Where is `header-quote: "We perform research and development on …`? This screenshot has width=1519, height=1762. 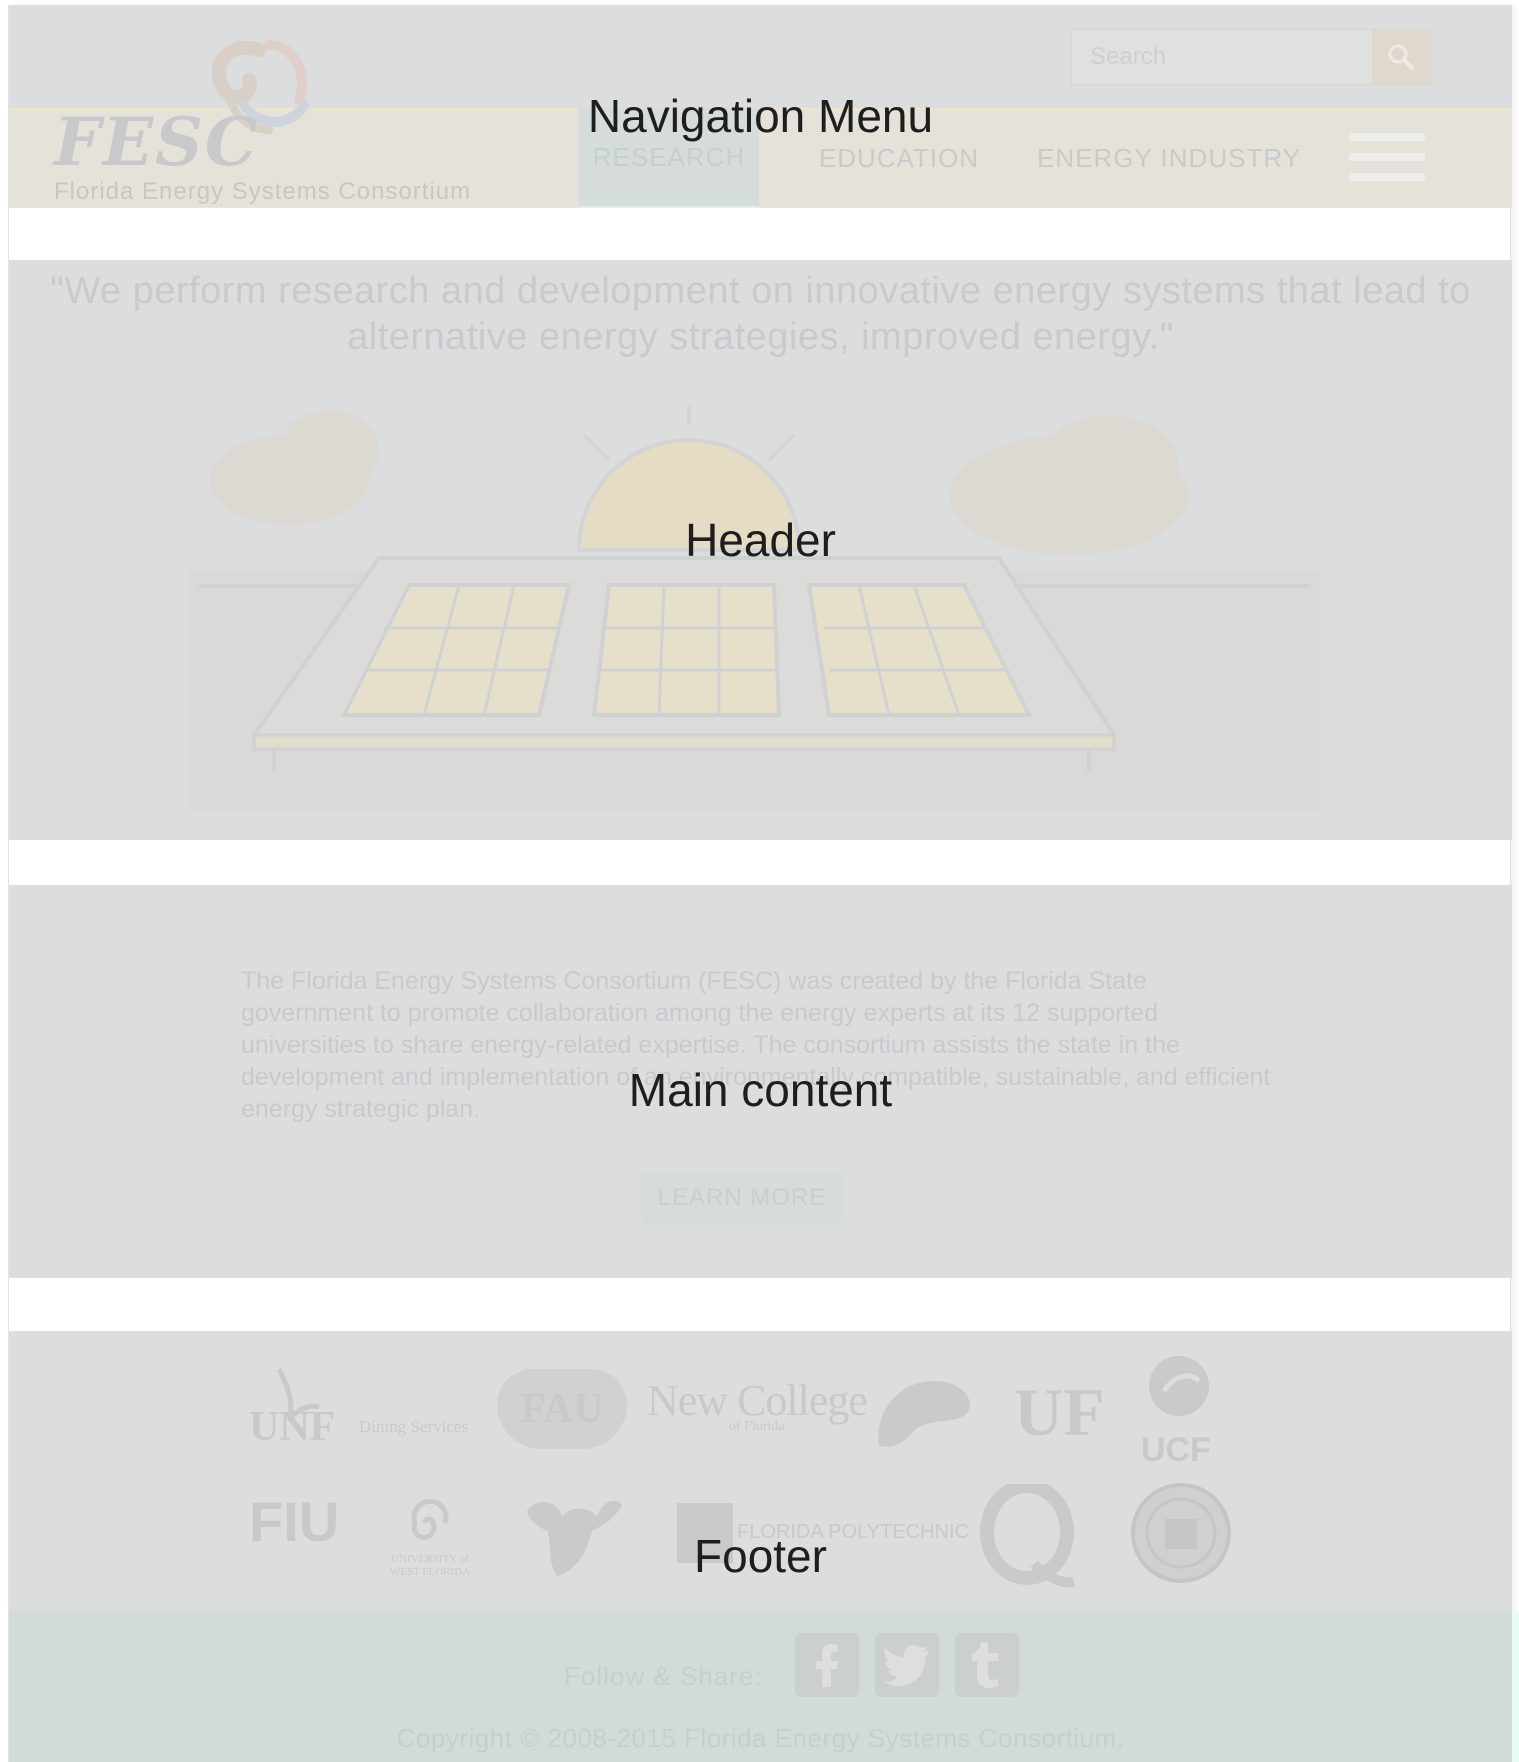
header-quote: "We perform research and development on … is located at coordinates (760, 314).